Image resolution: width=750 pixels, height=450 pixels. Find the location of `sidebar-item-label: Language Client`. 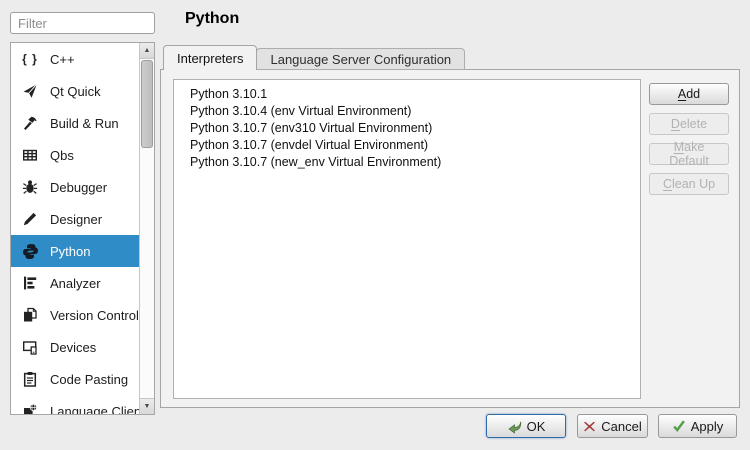

sidebar-item-label: Language Client is located at coordinates (97, 409).